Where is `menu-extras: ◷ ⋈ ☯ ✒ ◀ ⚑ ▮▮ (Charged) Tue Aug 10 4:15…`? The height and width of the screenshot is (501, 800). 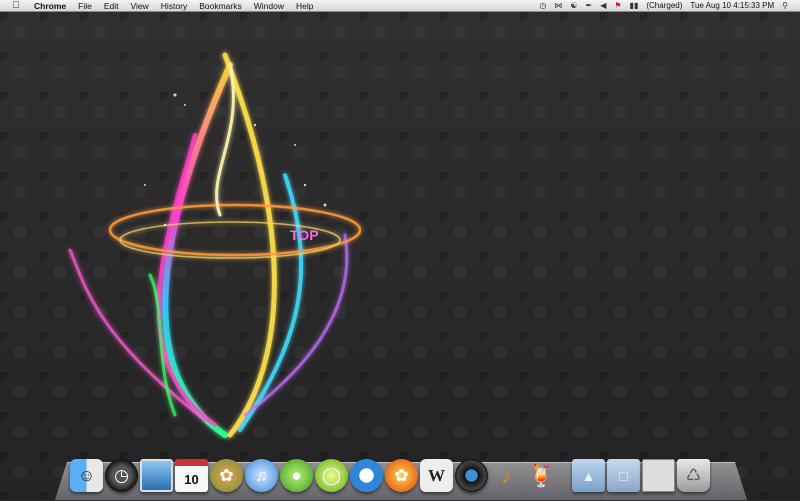
menu-extras: ◷ ⋈ ☯ ✒ ◀ ⚑ ▮▮ (Charged) Tue Aug 10 4:15… is located at coordinates (667, 6).